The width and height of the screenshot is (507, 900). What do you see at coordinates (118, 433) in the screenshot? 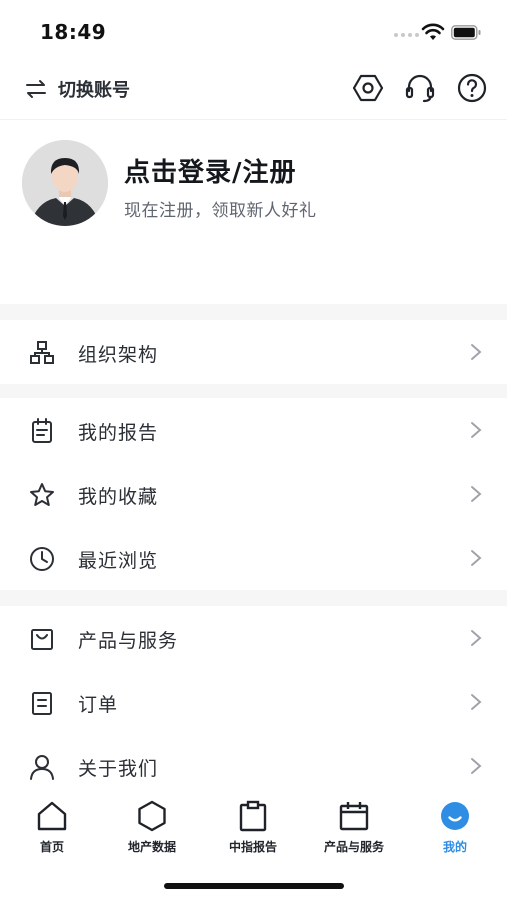
I see `menu-label: 我的报告` at bounding box center [118, 433].